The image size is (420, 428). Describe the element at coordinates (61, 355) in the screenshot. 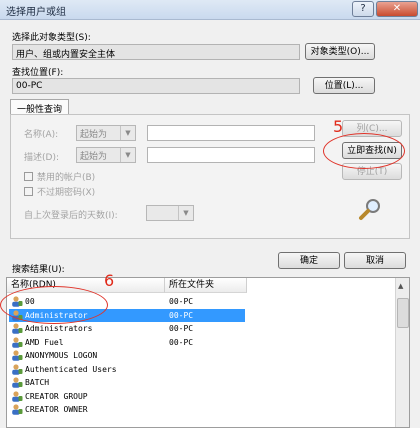

I see `row-name-text: ANONYMOUS LOGON` at that location.